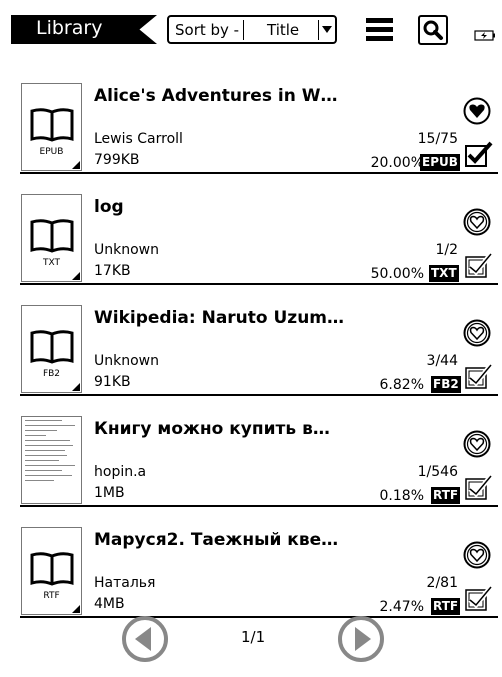 The image size is (502, 677). I want to click on cover-format-label: TXT, so click(51, 263).